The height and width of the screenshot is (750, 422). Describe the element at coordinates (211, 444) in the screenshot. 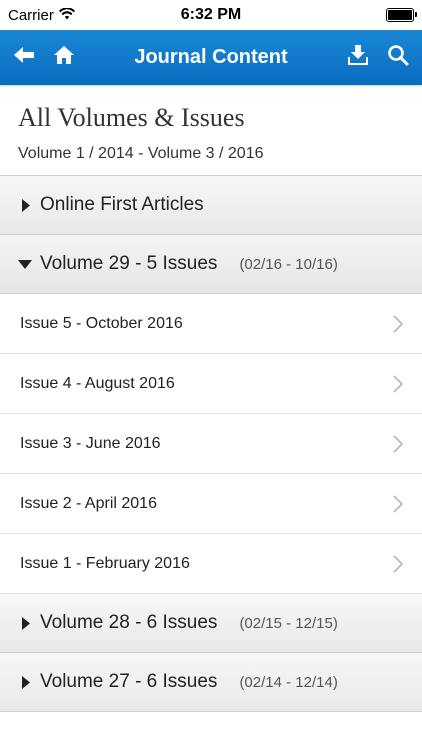

I see `issue-row: Issue 3 - June 2016` at that location.